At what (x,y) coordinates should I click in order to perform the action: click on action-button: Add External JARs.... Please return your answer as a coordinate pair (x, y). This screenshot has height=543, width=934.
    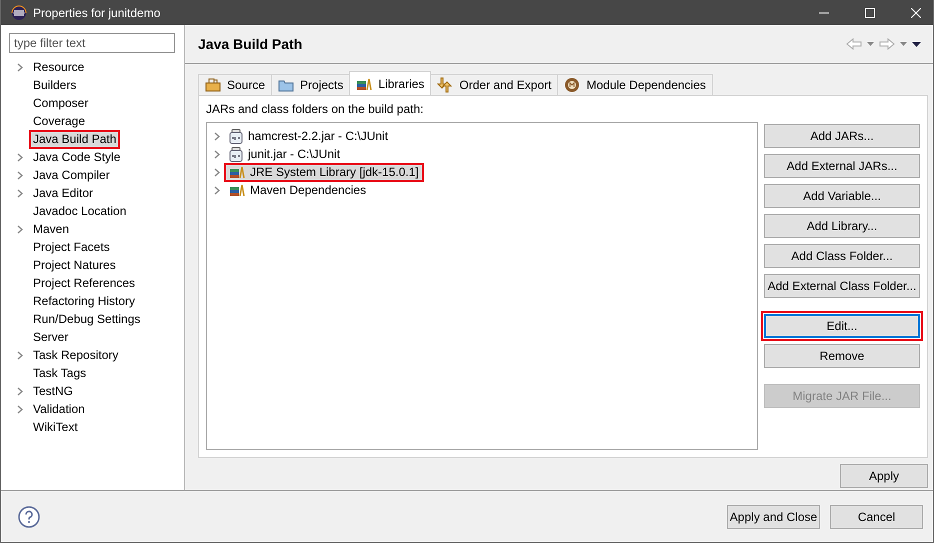
    Looking at the image, I should click on (842, 166).